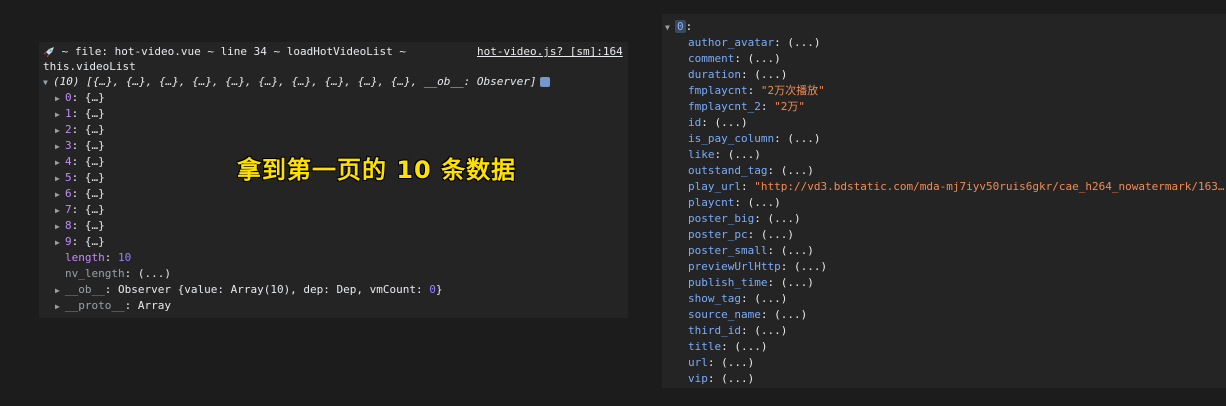 This screenshot has height=406, width=1226. I want to click on object-root-key: 0, so click(680, 26).